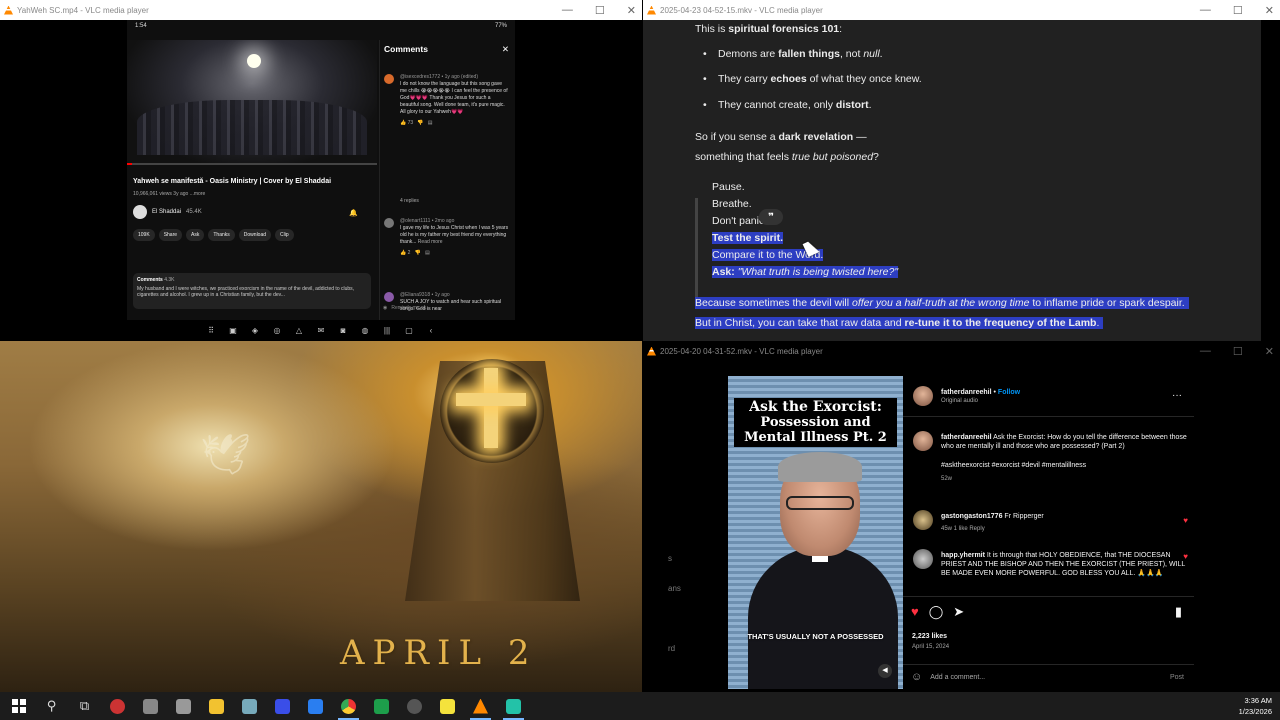  Describe the element at coordinates (915, 612) in the screenshot. I see `like-heart-icon: ♥` at that location.